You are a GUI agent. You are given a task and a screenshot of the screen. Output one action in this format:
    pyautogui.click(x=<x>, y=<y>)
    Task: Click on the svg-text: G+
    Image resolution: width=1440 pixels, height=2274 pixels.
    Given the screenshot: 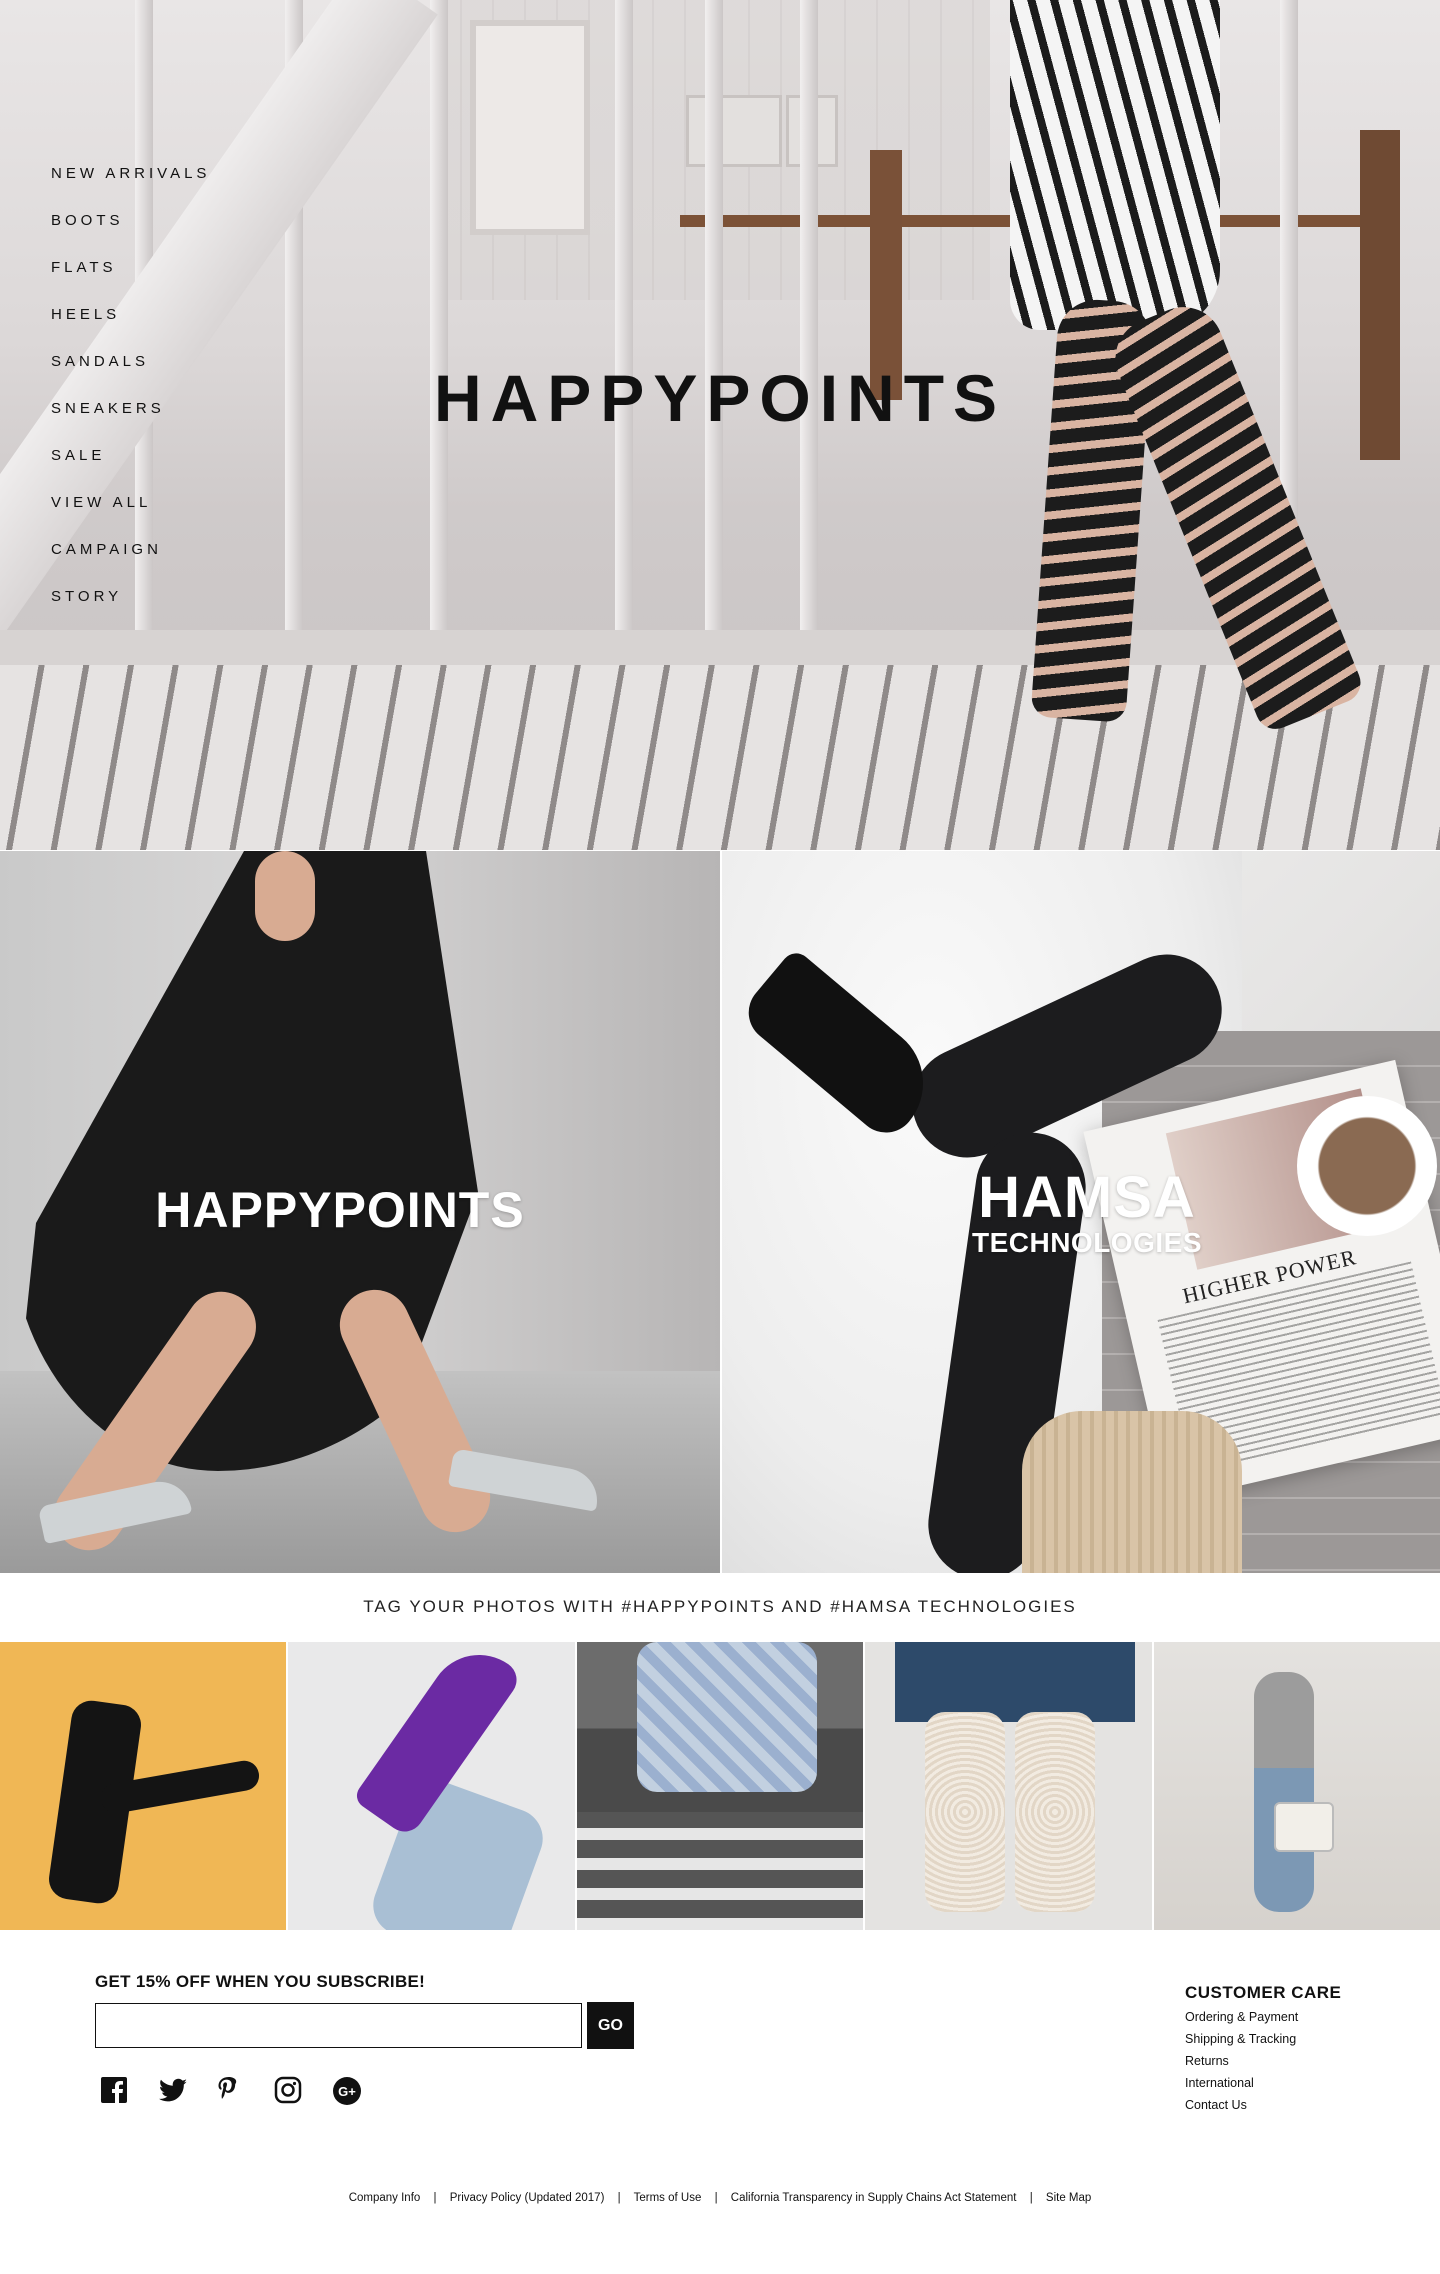 What is the action you would take?
    pyautogui.click(x=347, y=2091)
    